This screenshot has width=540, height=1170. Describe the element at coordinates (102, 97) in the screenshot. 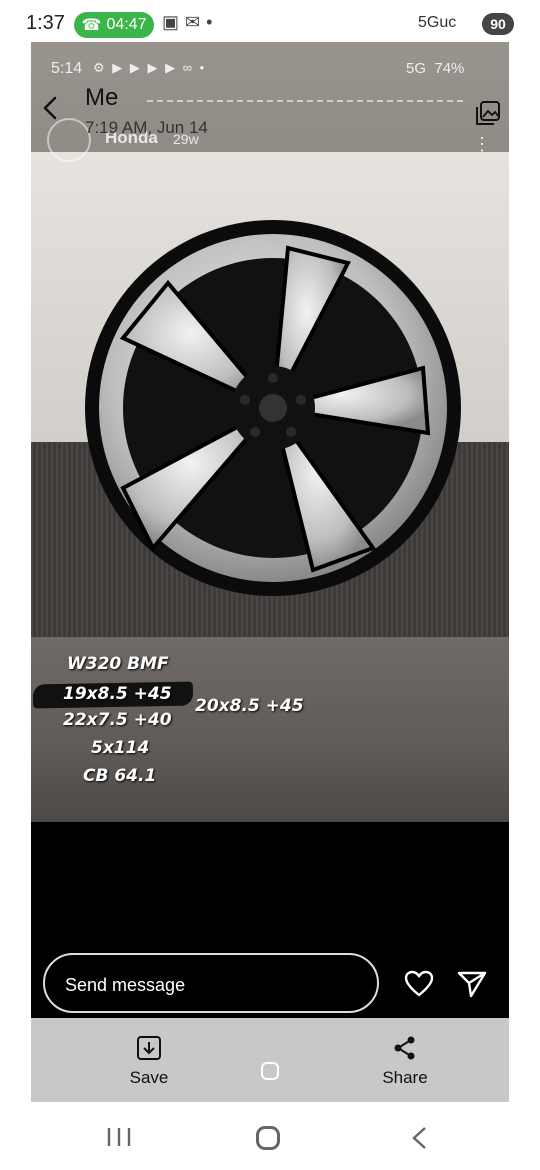

I see `story-owner-name: Me` at that location.